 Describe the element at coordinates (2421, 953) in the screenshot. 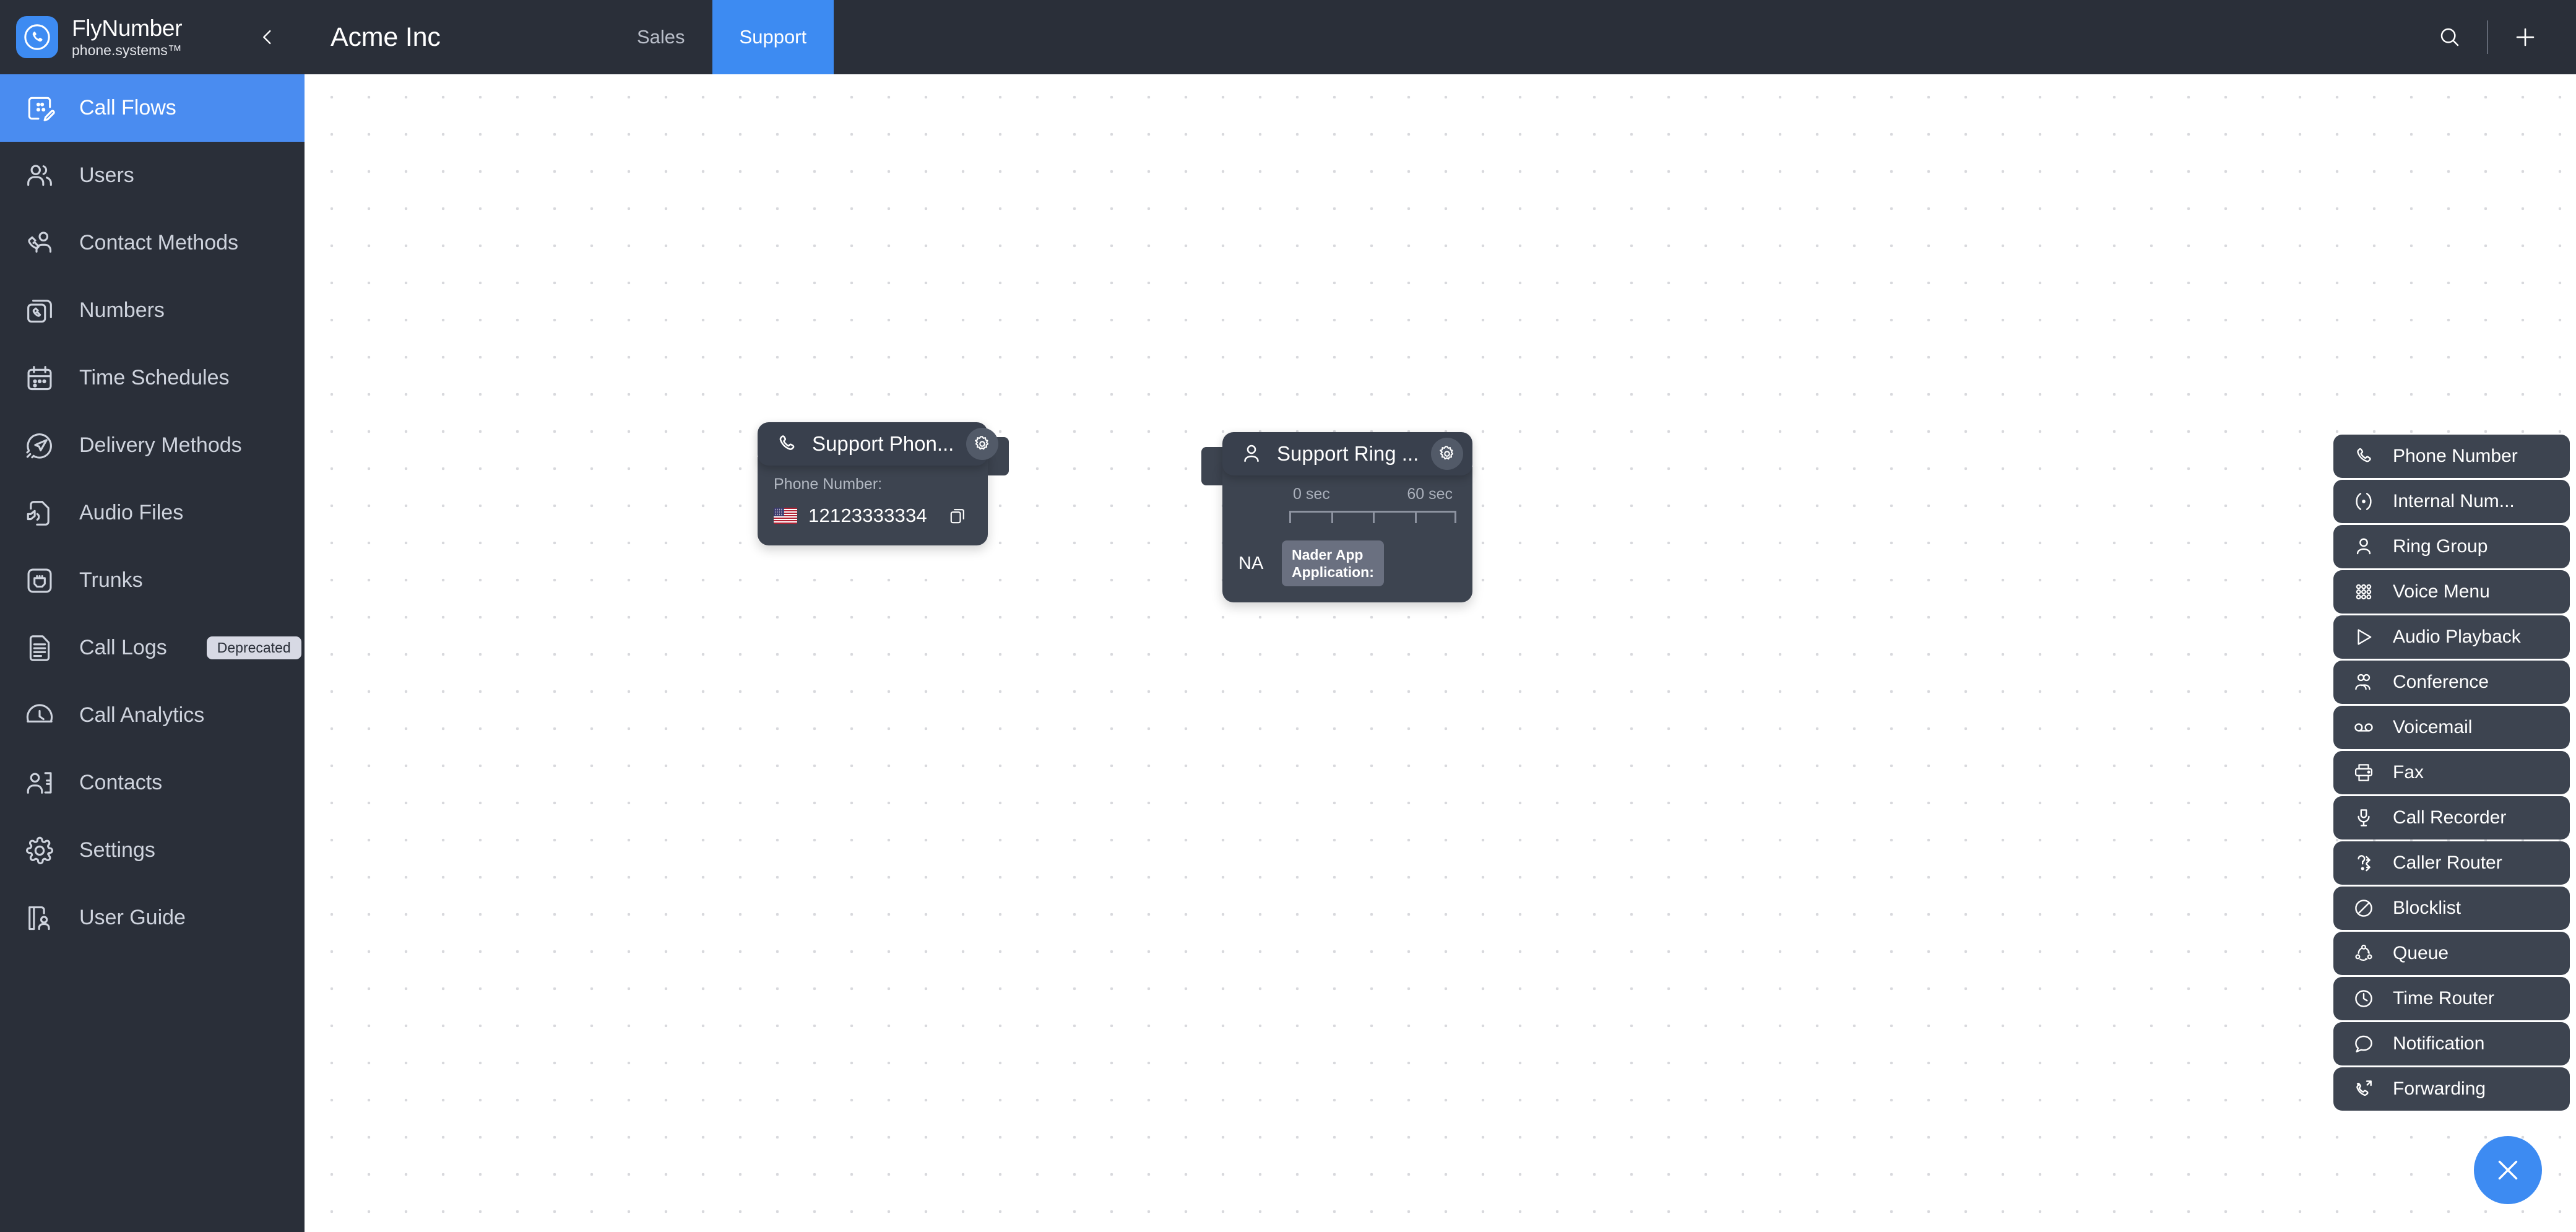

I see `palette-item-label: Queue` at that location.